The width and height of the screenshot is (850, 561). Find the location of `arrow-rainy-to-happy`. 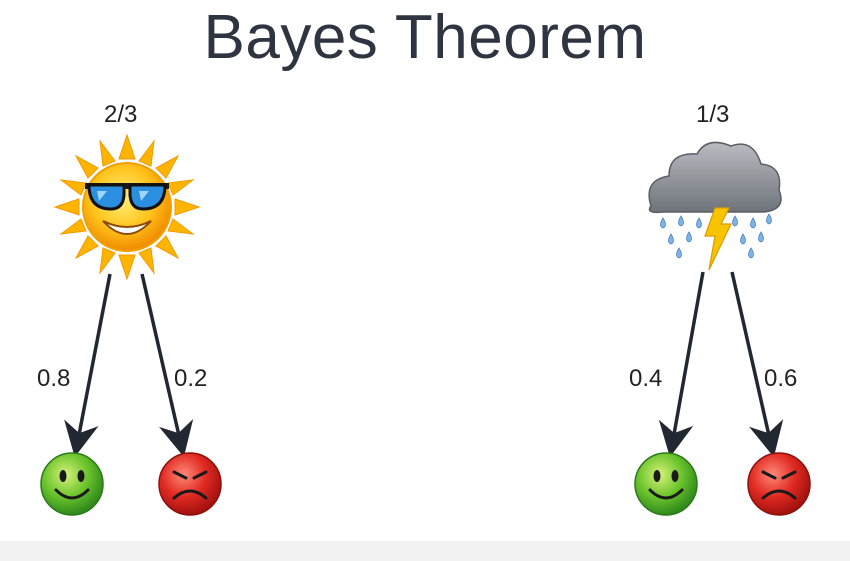

arrow-rainy-to-happy is located at coordinates (681, 364).